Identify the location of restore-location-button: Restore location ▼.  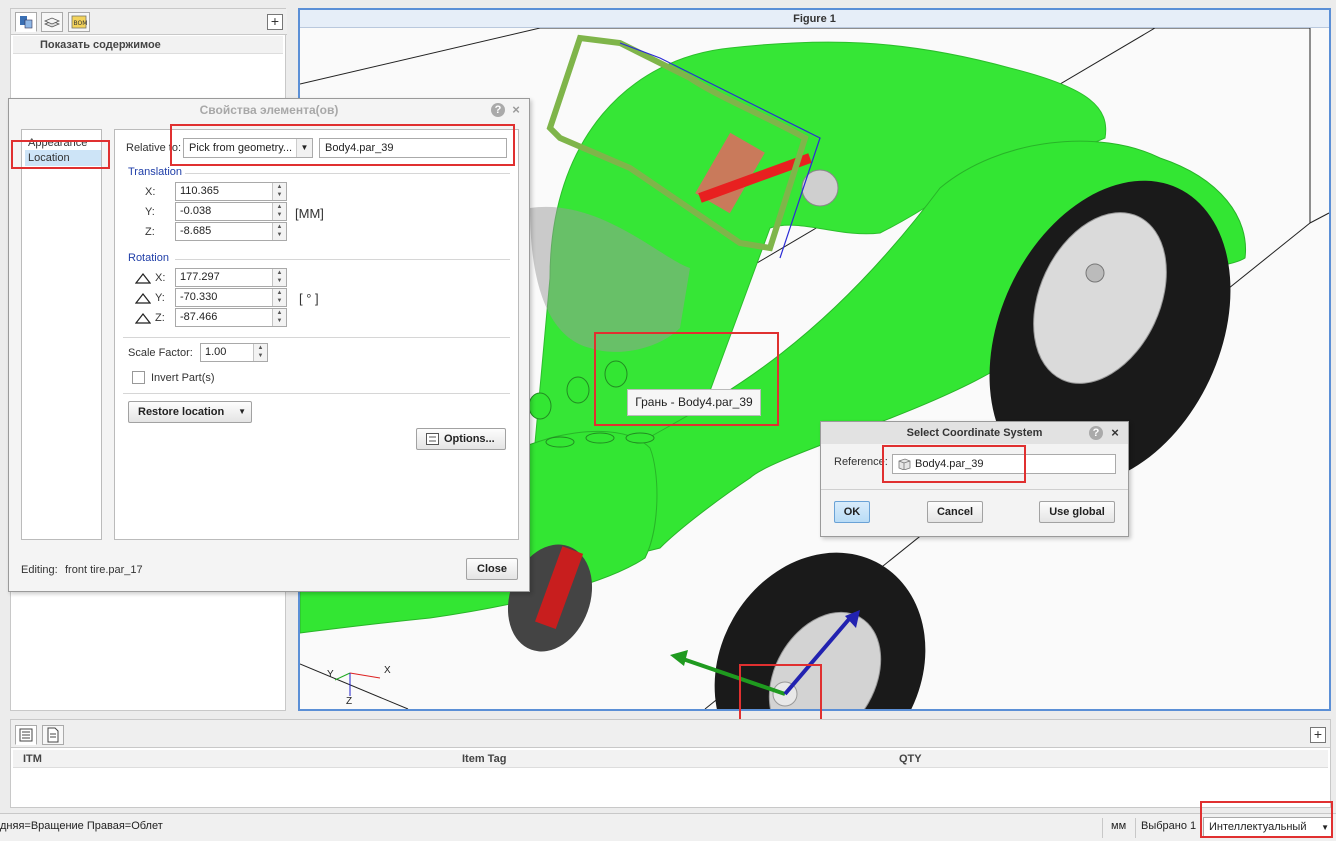
(190, 412).